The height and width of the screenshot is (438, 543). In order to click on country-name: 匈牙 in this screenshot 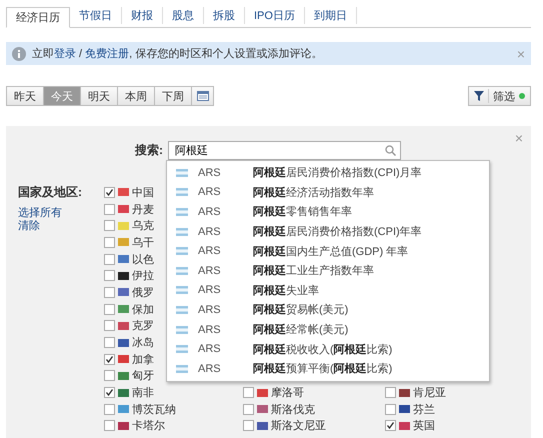, I will do `click(143, 376)`.